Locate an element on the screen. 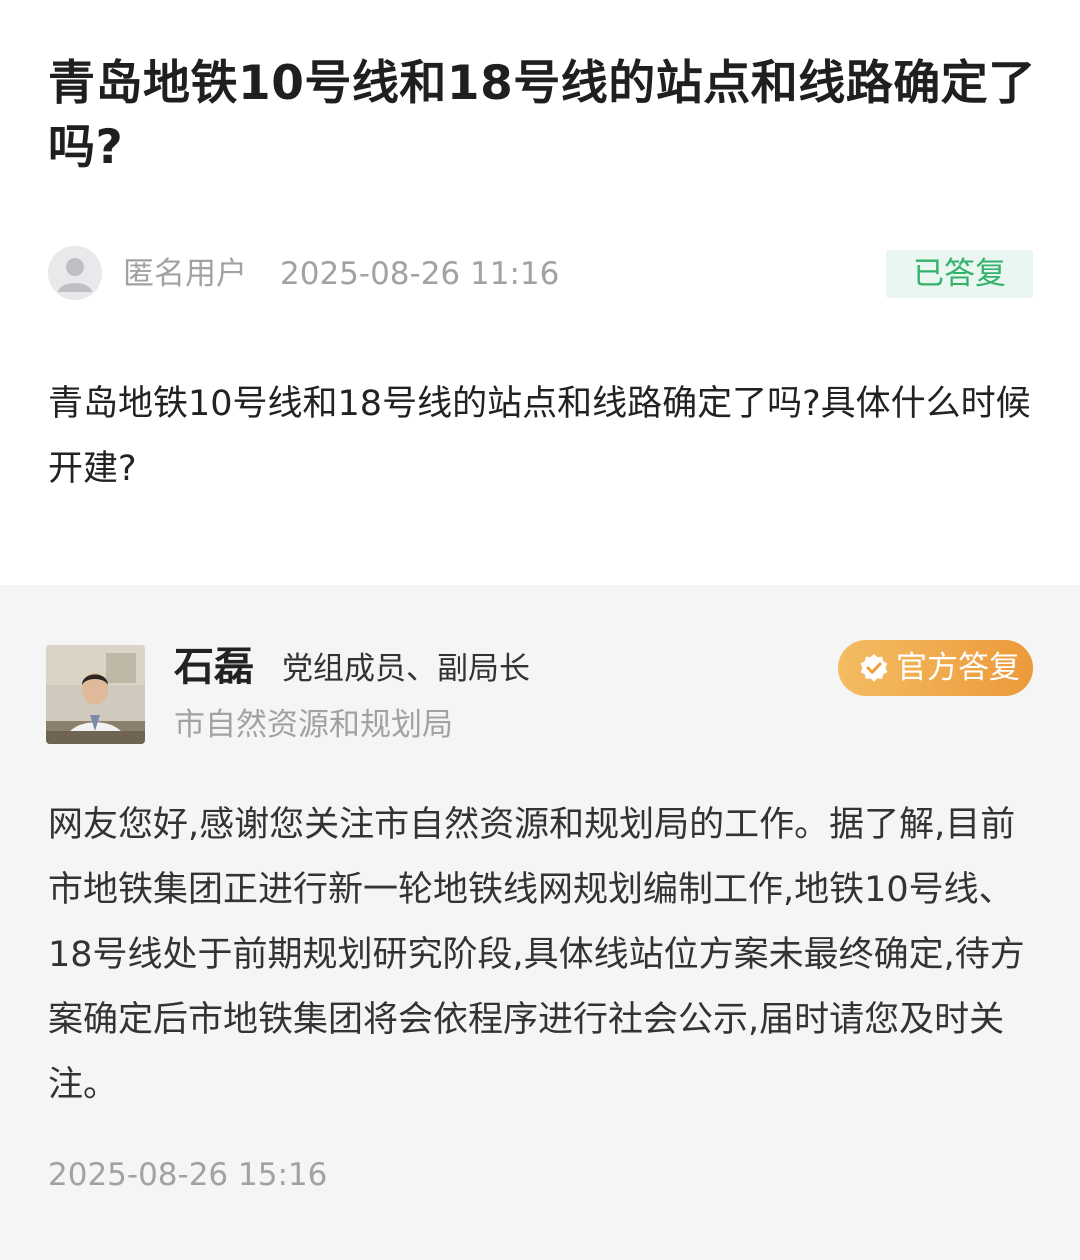  official-answer-badge: 官方答复 is located at coordinates (935, 668).